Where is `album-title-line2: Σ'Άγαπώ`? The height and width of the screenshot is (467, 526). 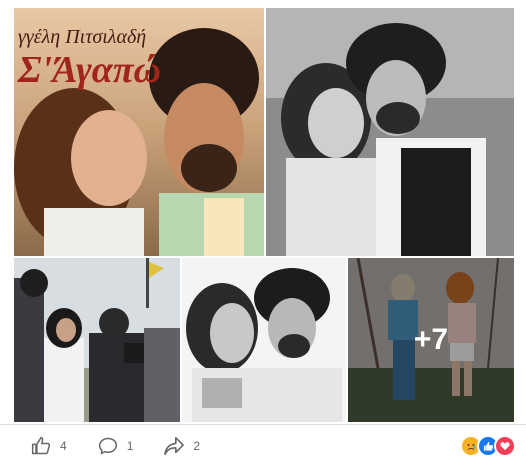 album-title-line2: Σ'Άγαπώ is located at coordinates (90, 70).